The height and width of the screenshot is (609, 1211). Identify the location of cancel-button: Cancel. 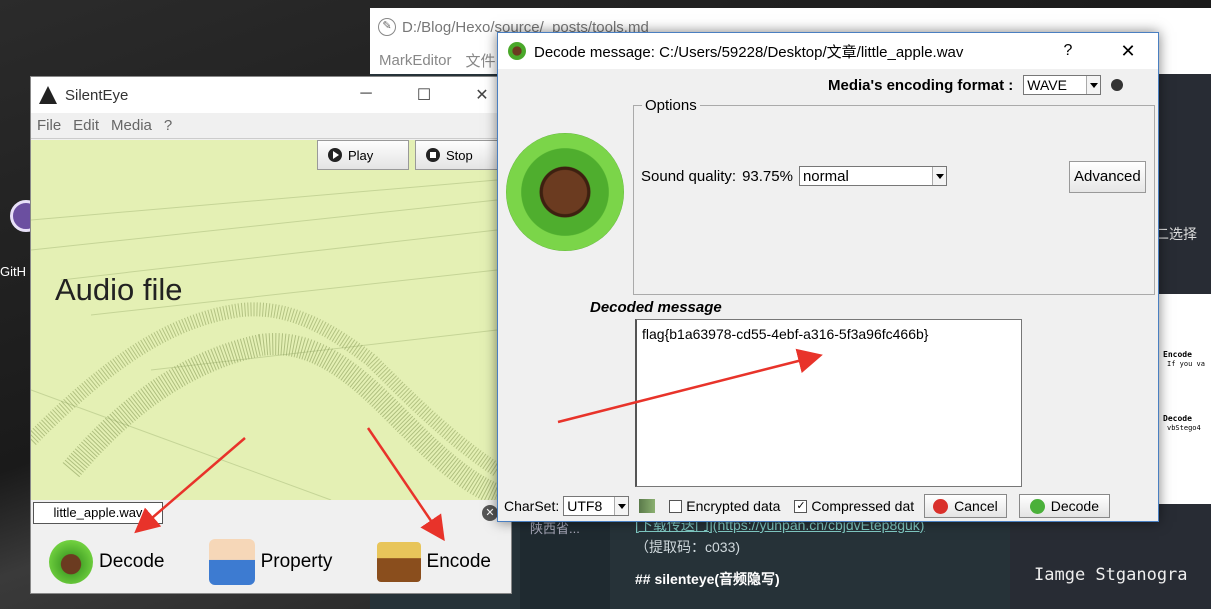
(965, 506).